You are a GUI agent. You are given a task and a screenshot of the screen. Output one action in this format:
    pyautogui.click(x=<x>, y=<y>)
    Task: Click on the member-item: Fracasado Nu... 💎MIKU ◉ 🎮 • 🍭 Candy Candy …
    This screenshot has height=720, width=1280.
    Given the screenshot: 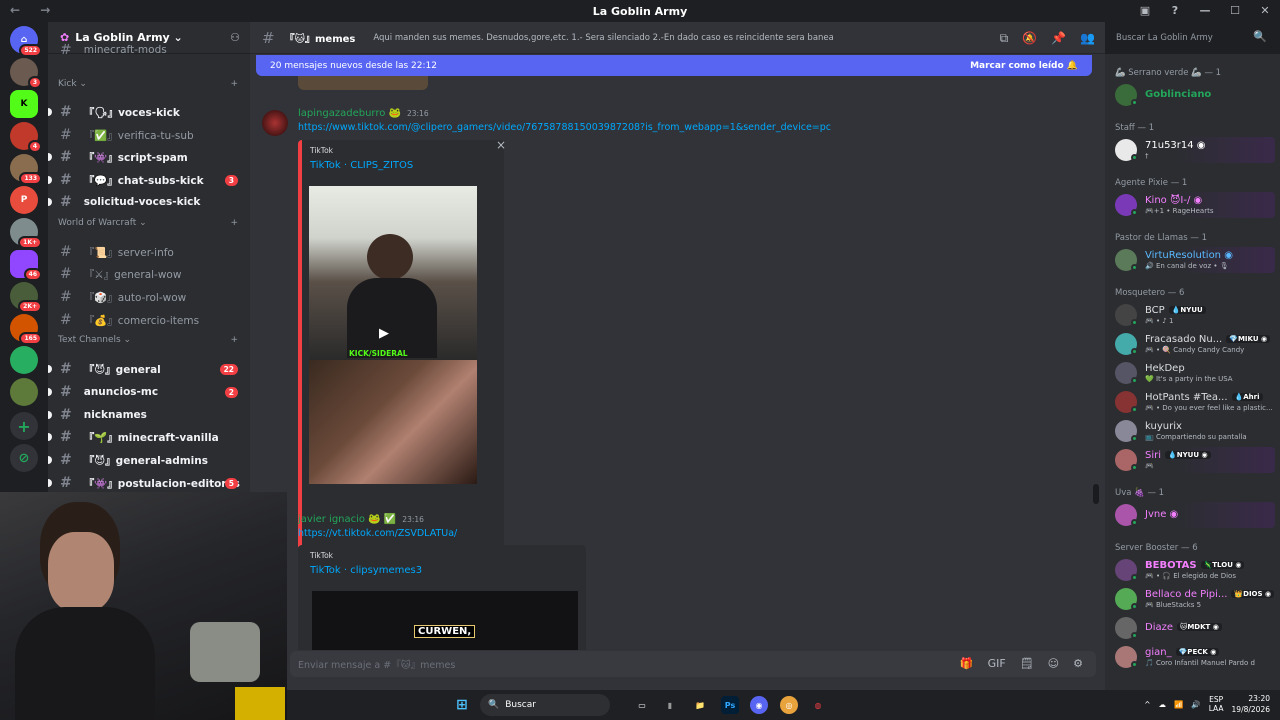 What is the action you would take?
    pyautogui.click(x=1192, y=344)
    